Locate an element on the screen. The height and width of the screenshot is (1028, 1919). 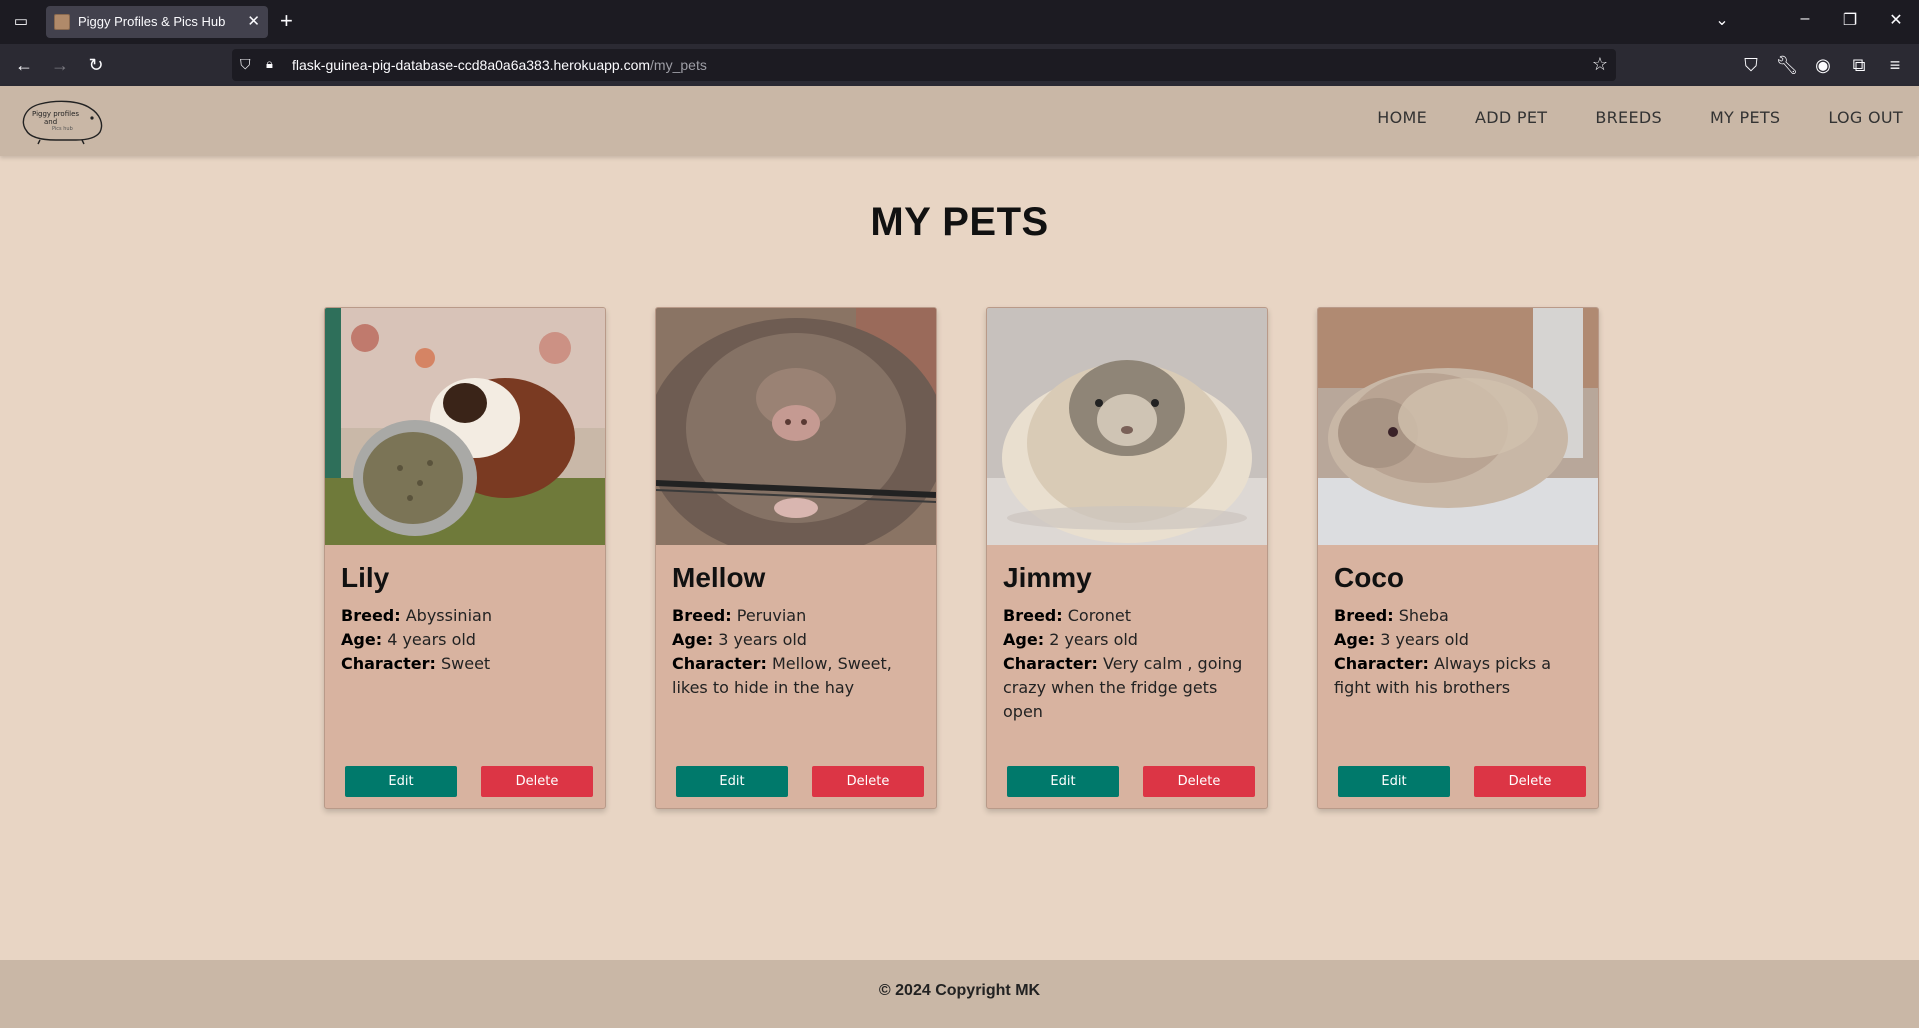
close-tab-icon: ✕ is located at coordinates (253, 21).